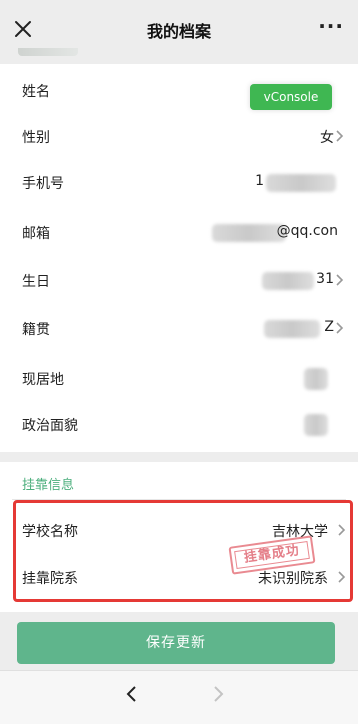 This screenshot has width=358, height=724. Describe the element at coordinates (329, 327) in the screenshot. I see `row-value: Z` at that location.